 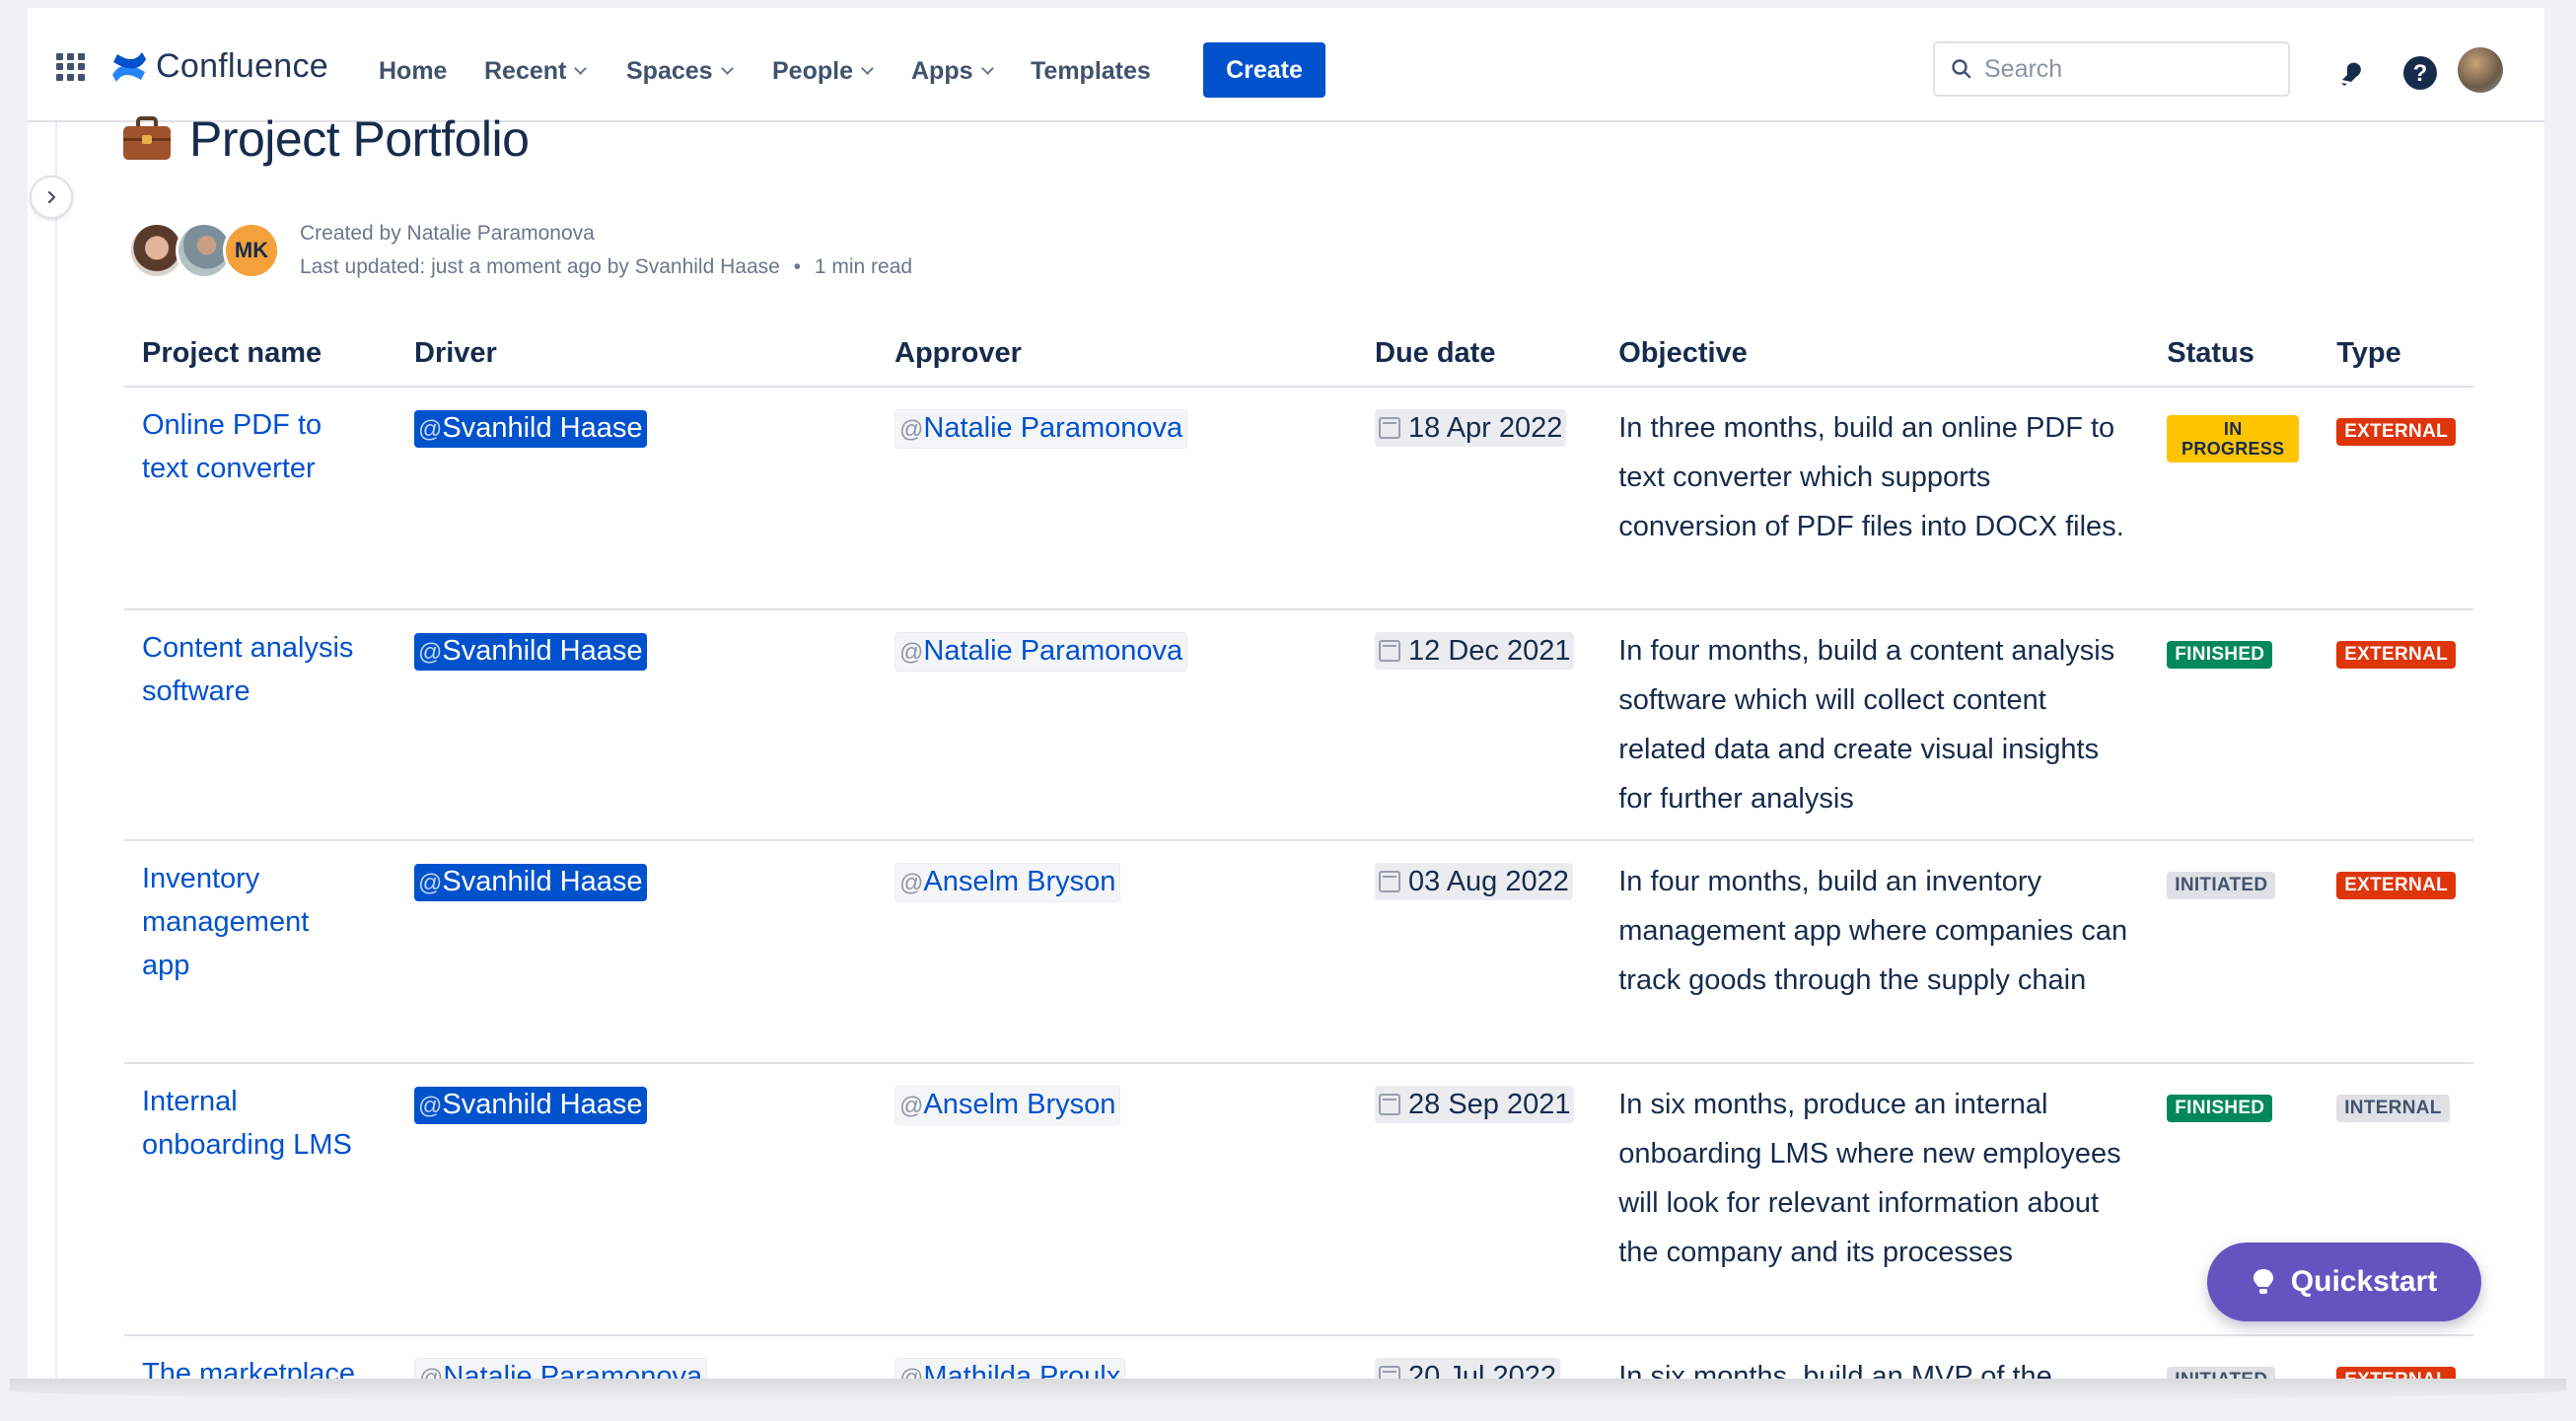 What do you see at coordinates (447, 234) in the screenshot?
I see `created-by: Created by Natalie Paramonova` at bounding box center [447, 234].